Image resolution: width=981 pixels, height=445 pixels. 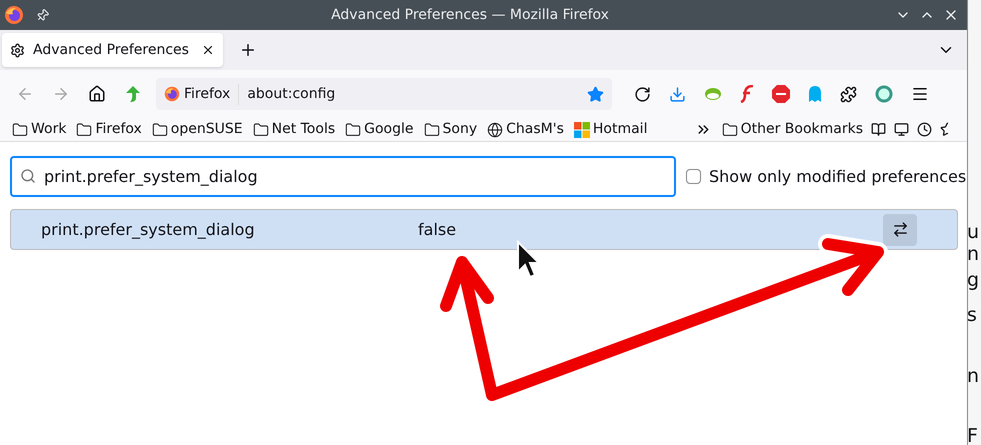 What do you see at coordinates (972, 434) in the screenshot?
I see `cut-off-text: F` at bounding box center [972, 434].